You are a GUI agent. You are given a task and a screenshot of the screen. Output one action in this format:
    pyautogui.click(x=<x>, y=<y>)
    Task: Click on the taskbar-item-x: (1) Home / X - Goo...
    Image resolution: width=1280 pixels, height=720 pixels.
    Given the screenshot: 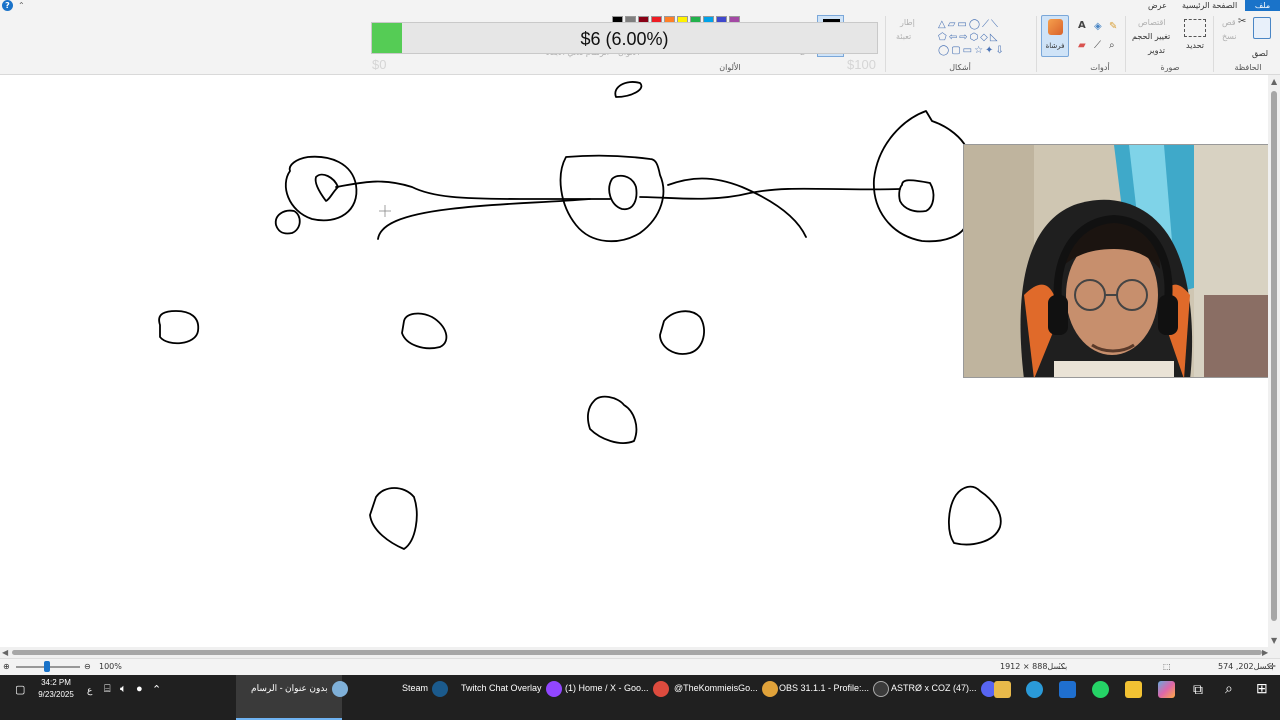 What is the action you would take?
    pyautogui.click(x=612, y=697)
    